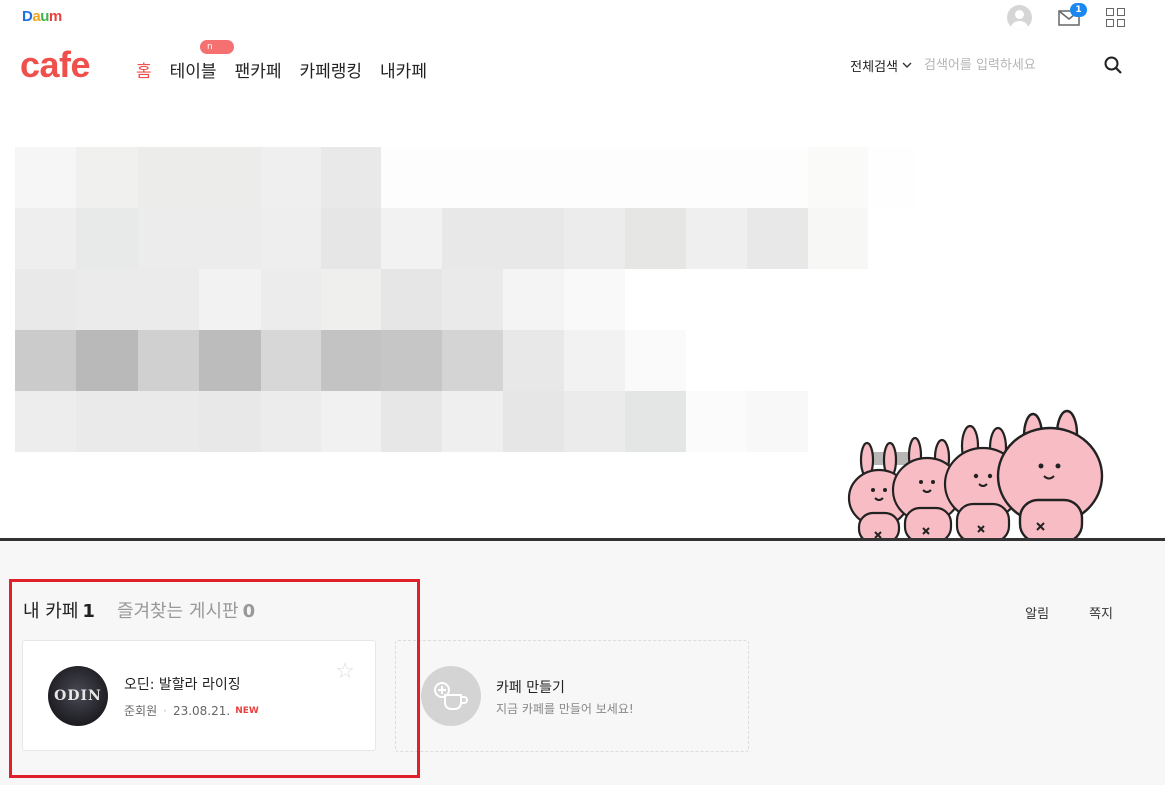 This screenshot has height=785, width=1165. I want to click on favorite-board-count: 0, so click(249, 611).